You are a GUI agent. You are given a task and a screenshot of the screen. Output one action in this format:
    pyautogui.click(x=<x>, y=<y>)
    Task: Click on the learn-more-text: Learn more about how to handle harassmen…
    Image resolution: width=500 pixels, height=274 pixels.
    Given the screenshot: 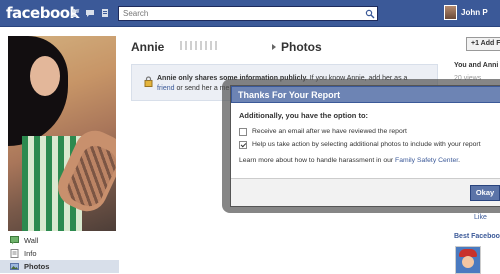 What is the action you would take?
    pyautogui.click(x=367, y=160)
    